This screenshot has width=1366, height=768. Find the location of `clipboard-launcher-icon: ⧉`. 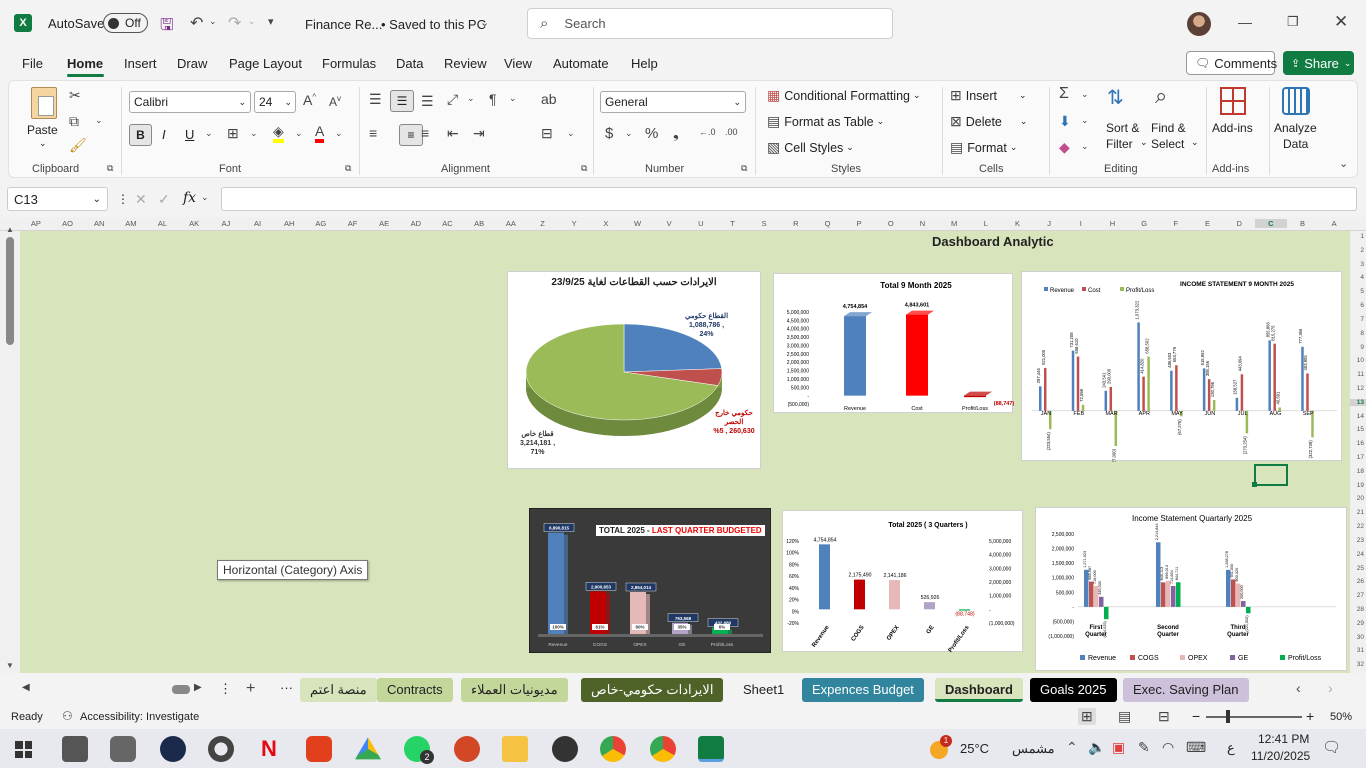

clipboard-launcher-icon: ⧉ is located at coordinates (110, 168).